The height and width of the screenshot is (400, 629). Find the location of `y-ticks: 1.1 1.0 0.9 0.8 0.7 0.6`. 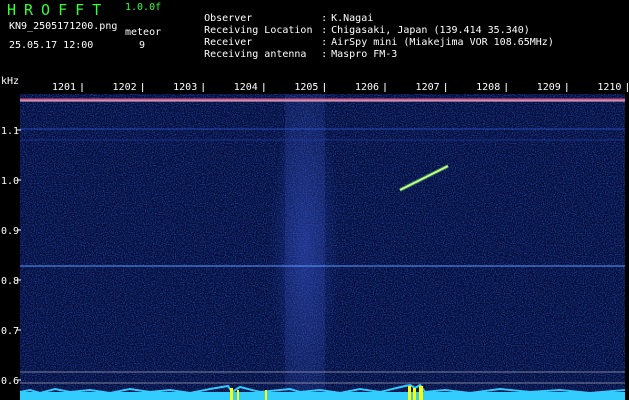

y-ticks: 1.1 1.0 0.9 0.8 0.7 0.6 is located at coordinates (11, 256).